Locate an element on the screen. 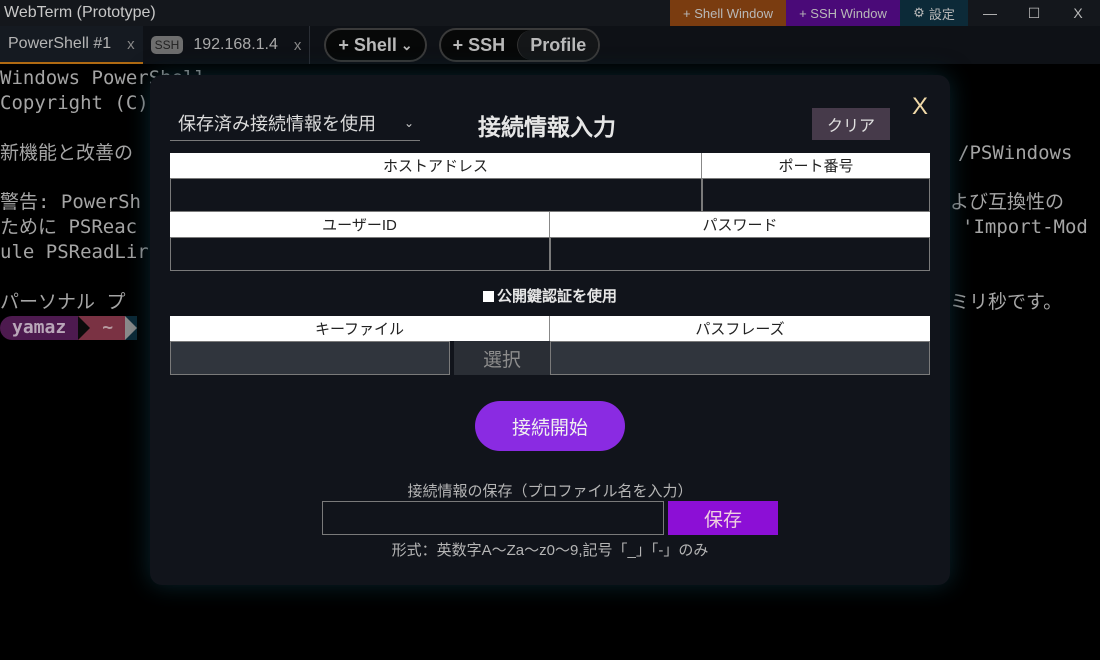 The height and width of the screenshot is (660, 1100). connect-button: 接続開始 is located at coordinates (550, 426).